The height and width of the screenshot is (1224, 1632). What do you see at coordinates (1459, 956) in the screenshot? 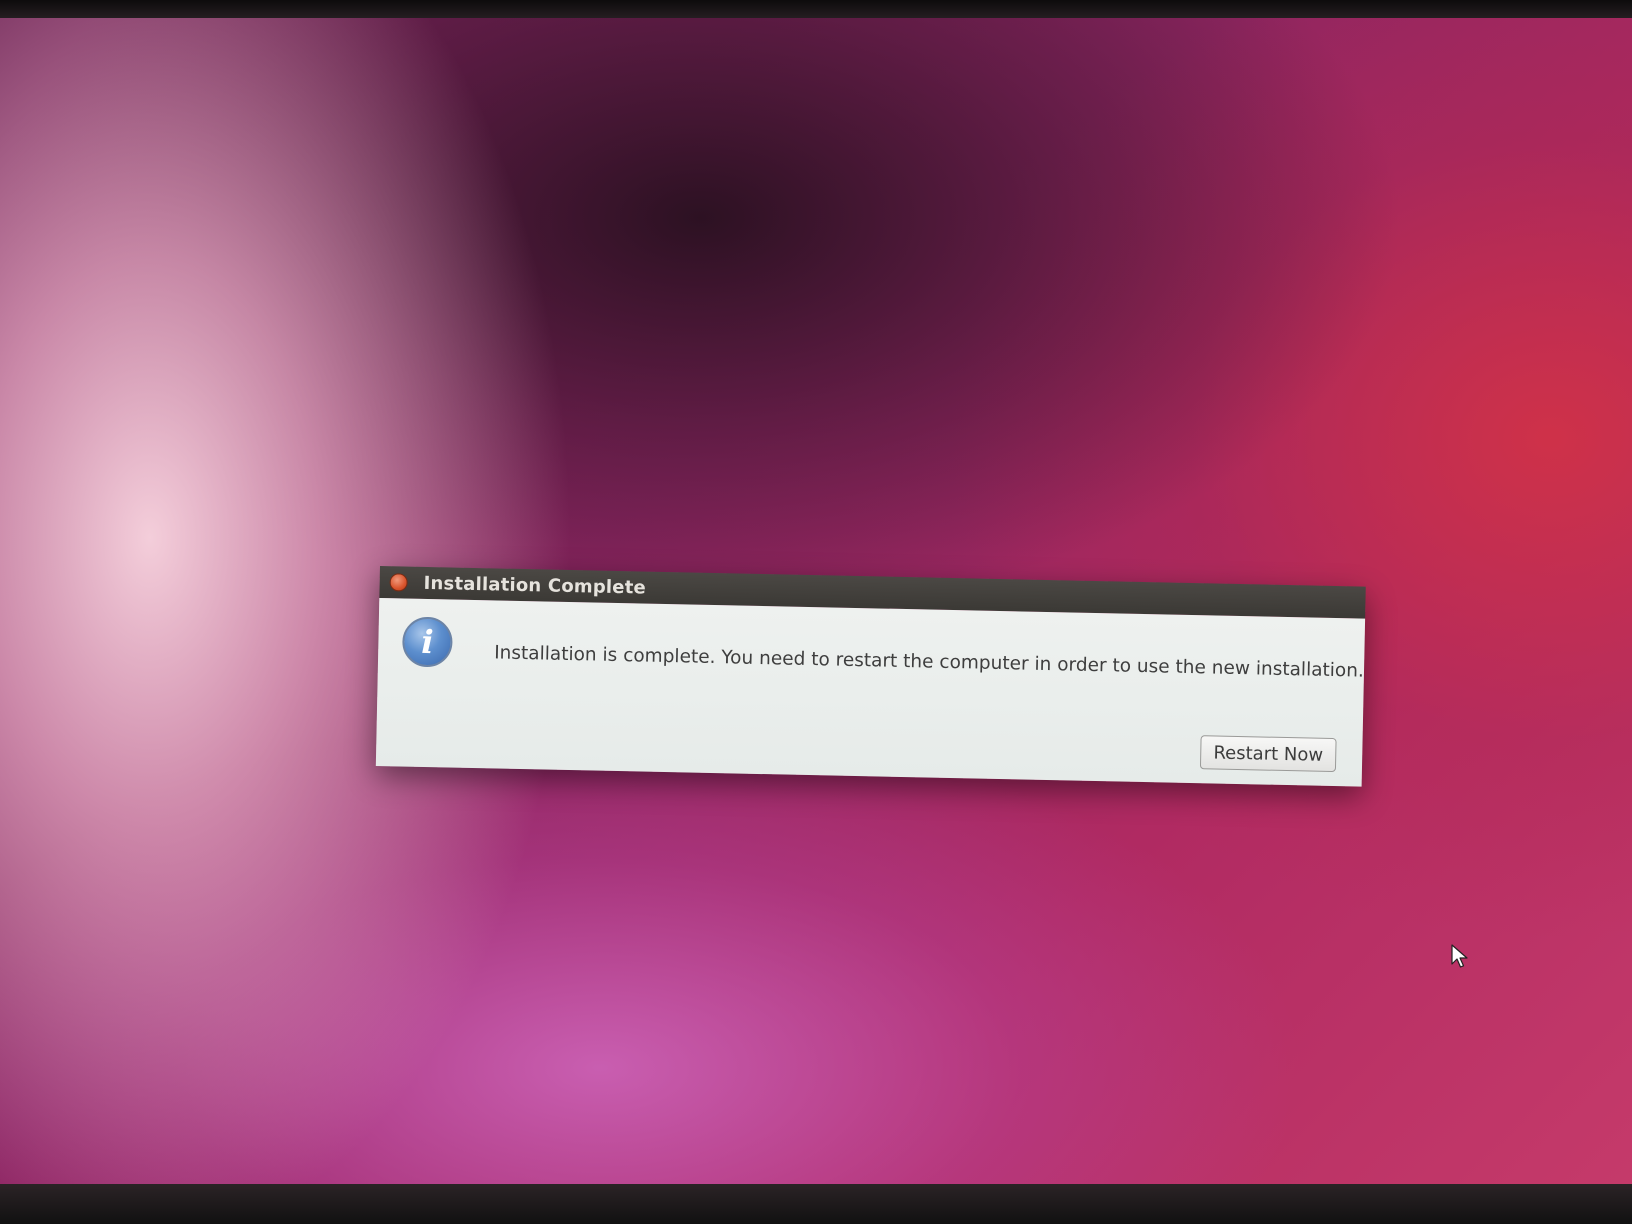
I see `mouse-pointer-icon` at bounding box center [1459, 956].